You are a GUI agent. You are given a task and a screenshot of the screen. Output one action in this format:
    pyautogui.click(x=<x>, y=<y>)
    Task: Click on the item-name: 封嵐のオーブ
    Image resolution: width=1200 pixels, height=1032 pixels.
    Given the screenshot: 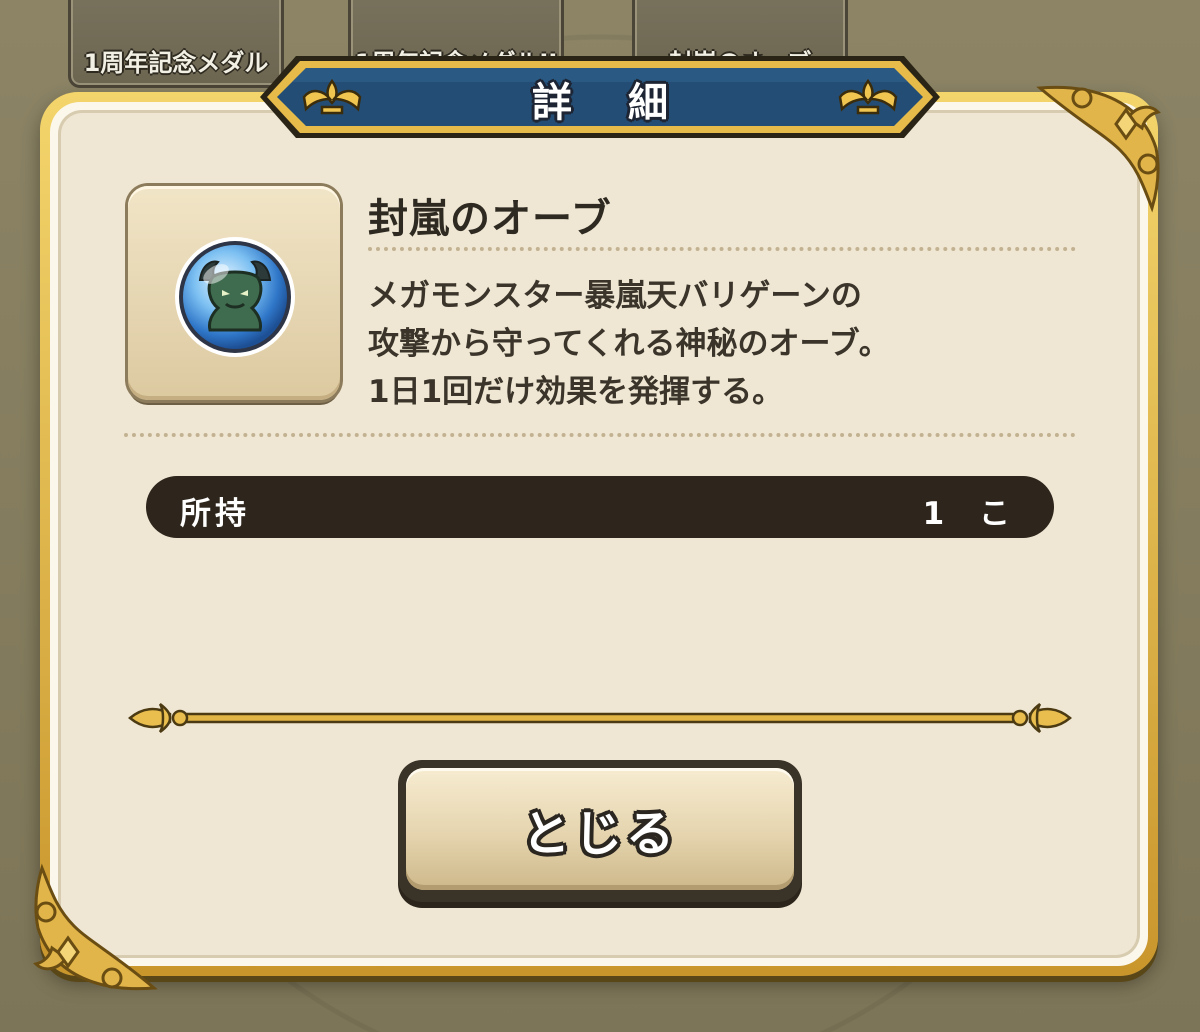 What is the action you would take?
    pyautogui.click(x=490, y=219)
    